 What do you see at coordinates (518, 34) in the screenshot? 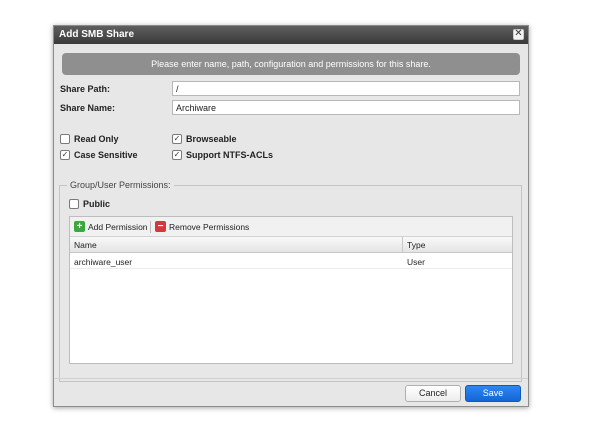
I see `close-icon: ✕` at bounding box center [518, 34].